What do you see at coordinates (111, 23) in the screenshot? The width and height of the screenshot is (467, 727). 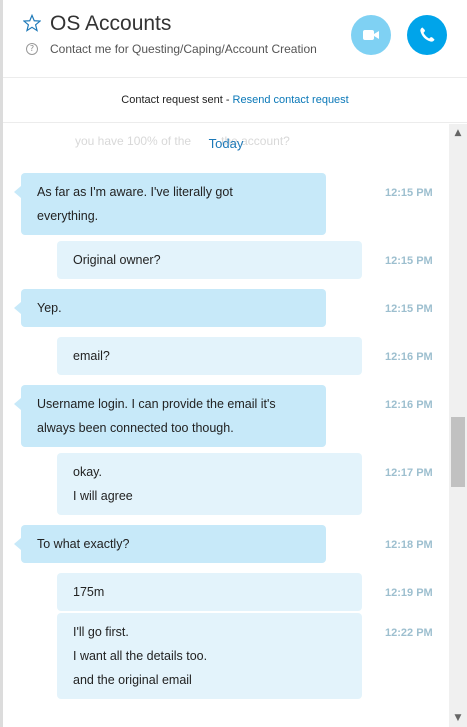 I see `contact-name: OS Accounts` at bounding box center [111, 23].